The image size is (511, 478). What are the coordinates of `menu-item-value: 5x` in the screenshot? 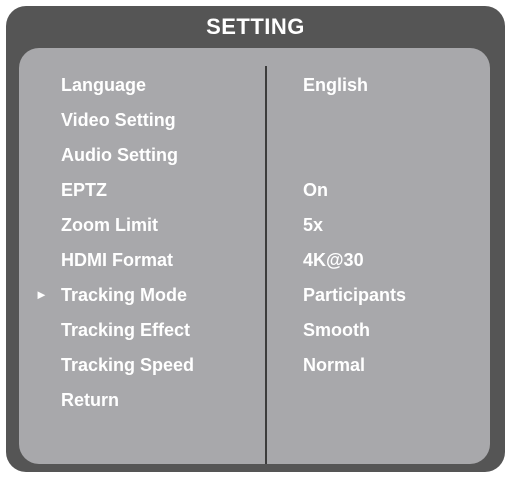 It's located at (313, 225).